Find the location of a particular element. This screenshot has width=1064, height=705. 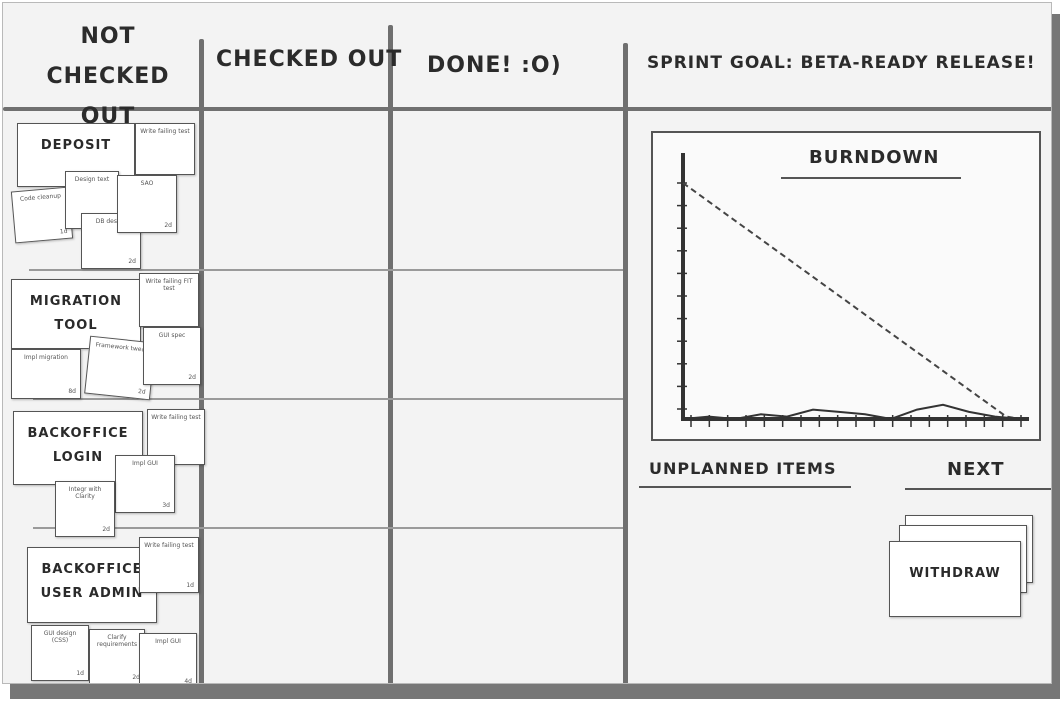

task-note: SAO 2d is located at coordinates (147, 204).